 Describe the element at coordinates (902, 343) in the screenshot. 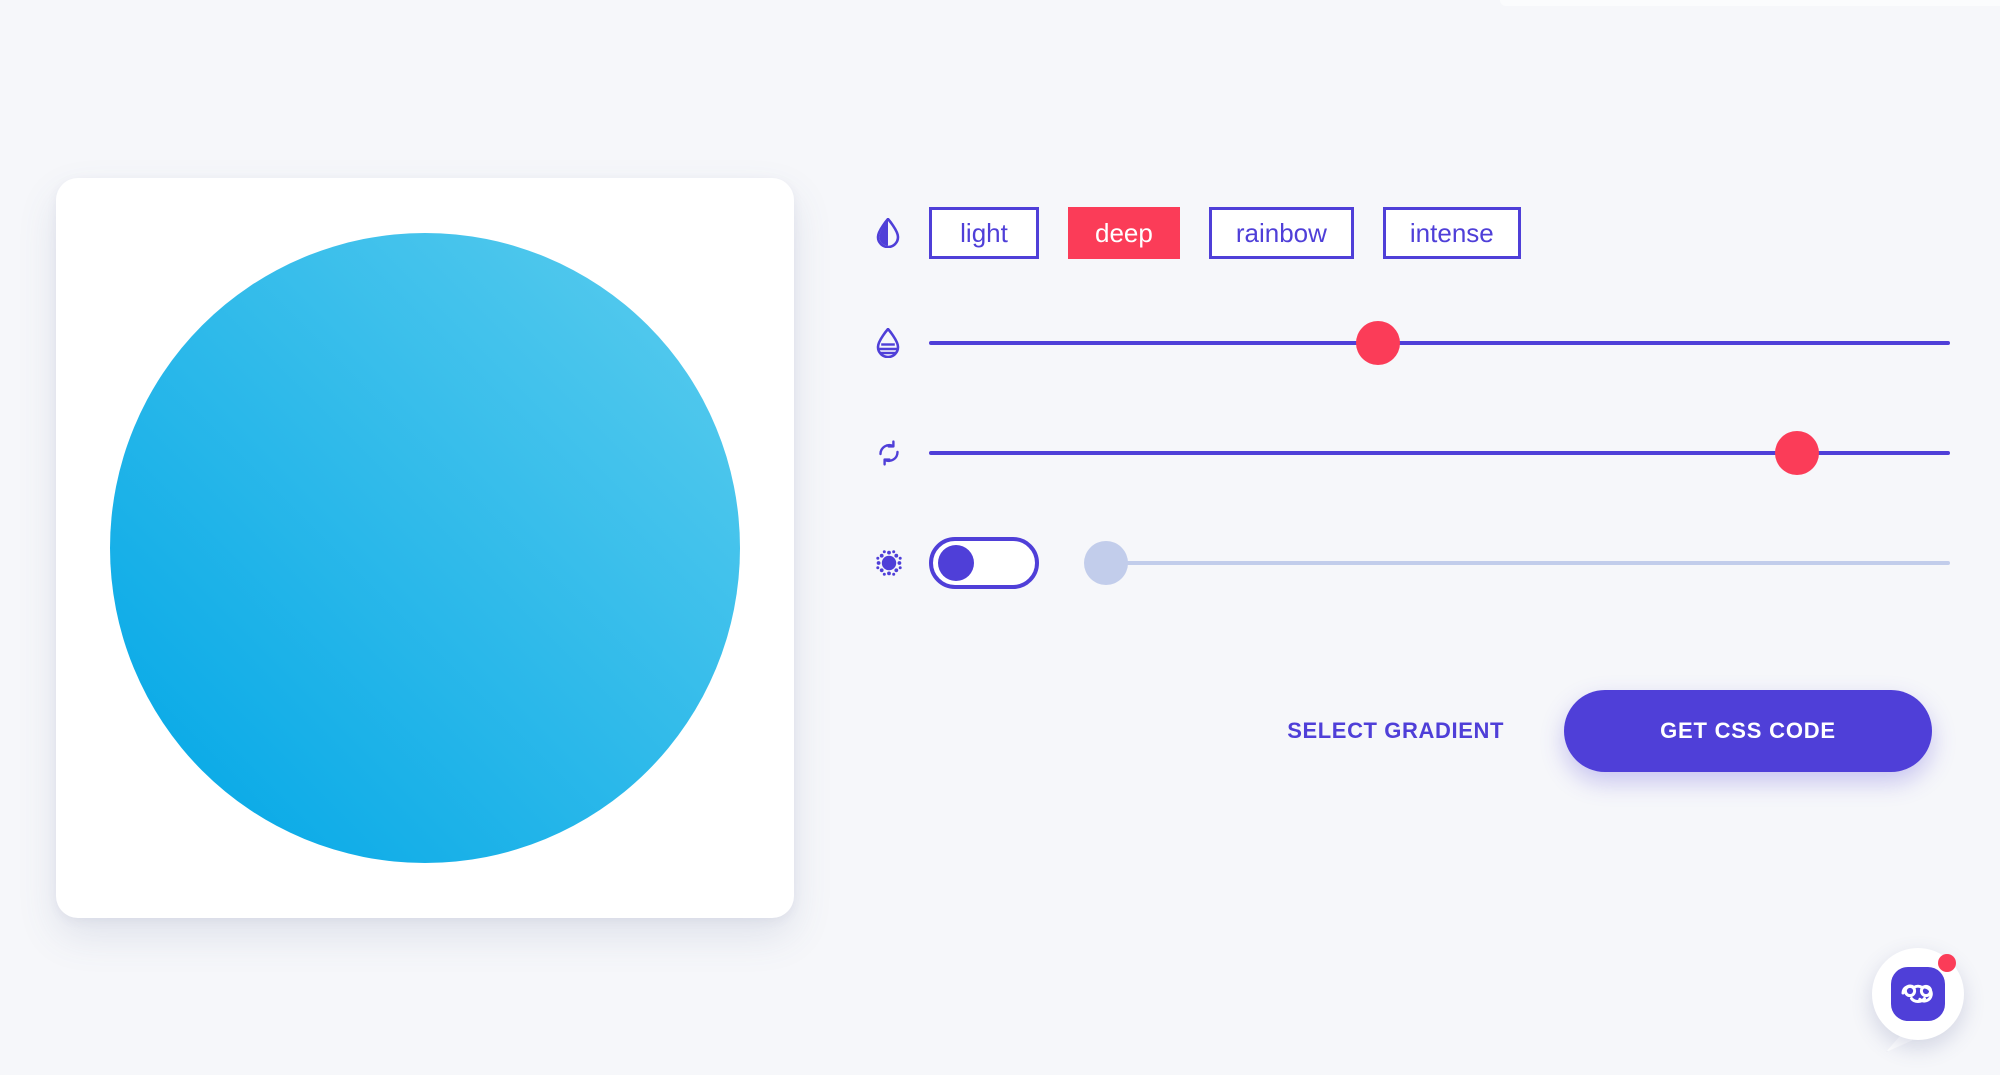

I see `droplet-layers-icon` at that location.